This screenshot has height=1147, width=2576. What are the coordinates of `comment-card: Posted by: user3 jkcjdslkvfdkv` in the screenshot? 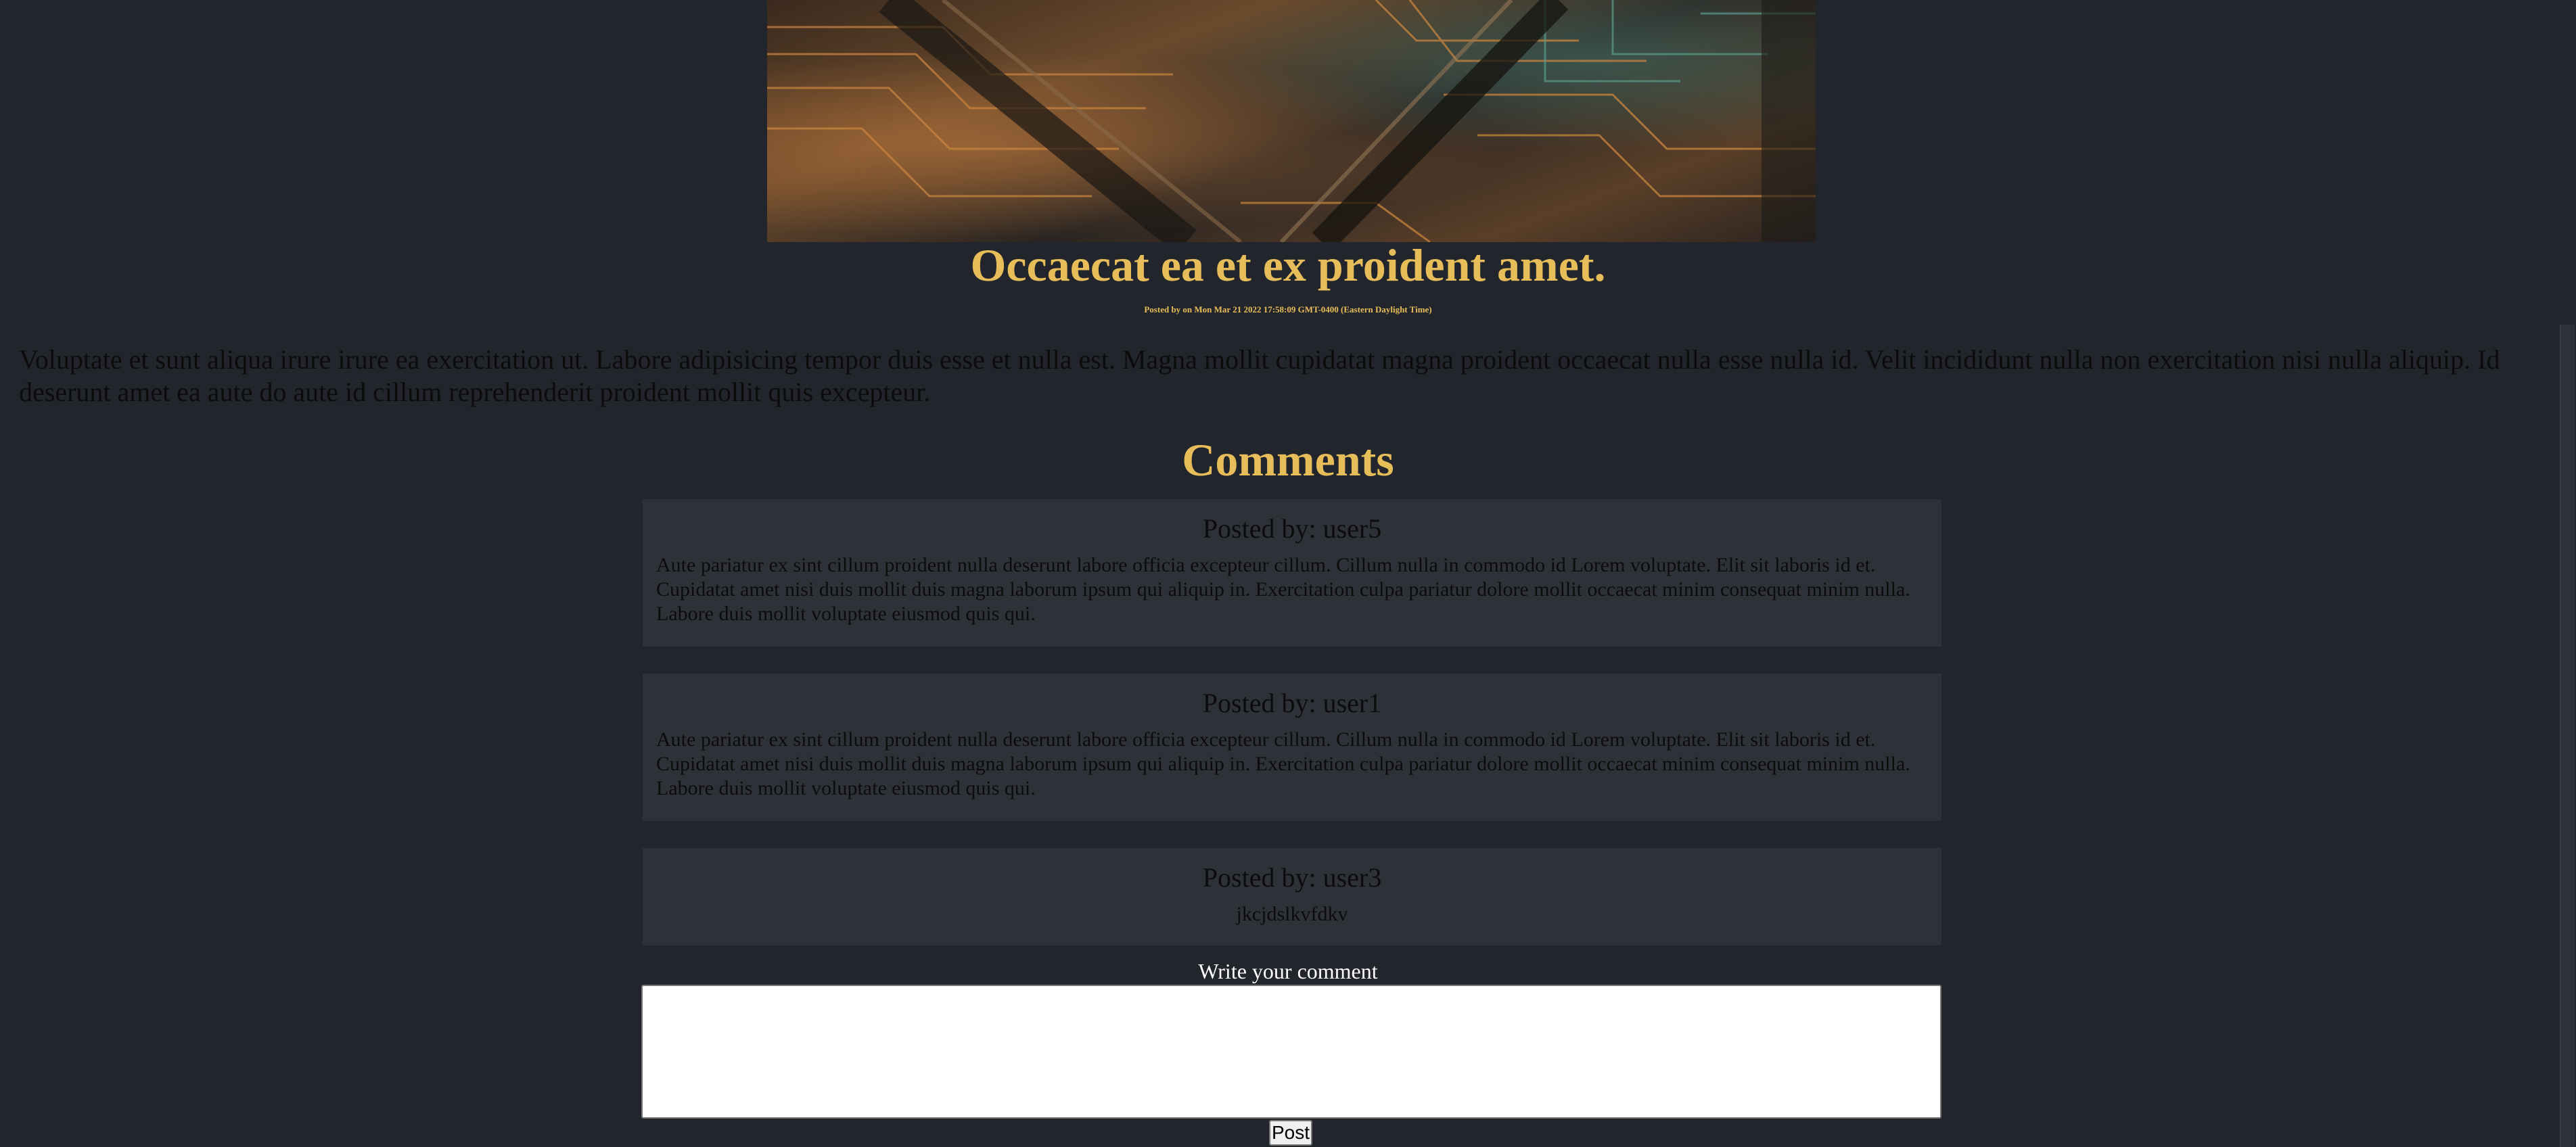 It's located at (1292, 896).